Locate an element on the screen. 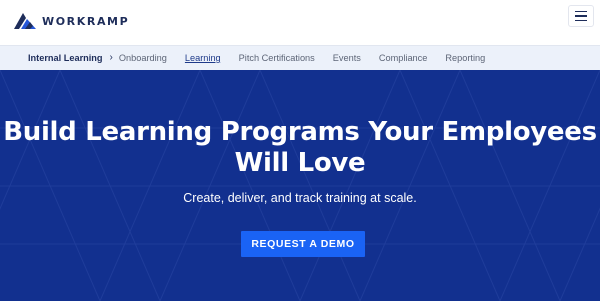 The height and width of the screenshot is (301, 600). hero-title-line-1: Build Learning Programs Your Employees is located at coordinates (300, 132).